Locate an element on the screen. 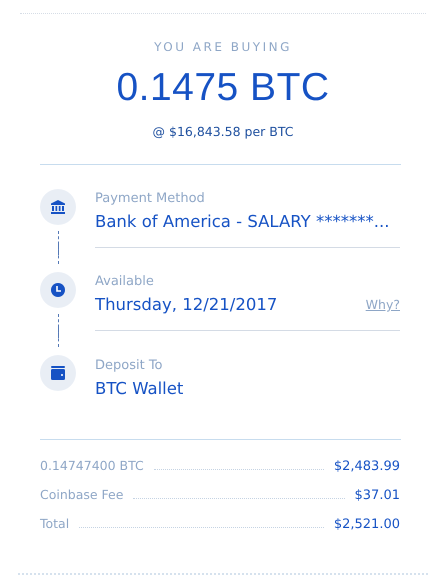 The height and width of the screenshot is (578, 446). line-item-amount: $2,483.99 is located at coordinates (367, 466).